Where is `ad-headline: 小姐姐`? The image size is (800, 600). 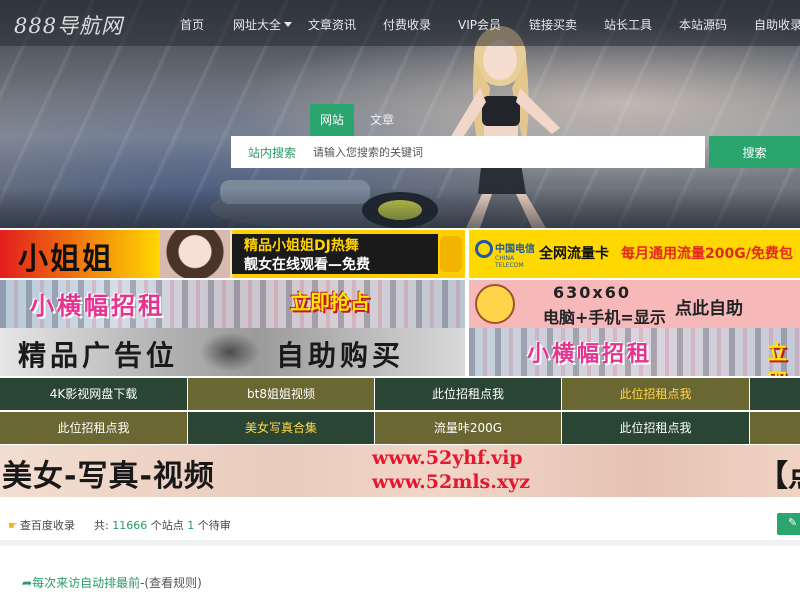
ad-headline: 小姐姐 is located at coordinates (66, 259).